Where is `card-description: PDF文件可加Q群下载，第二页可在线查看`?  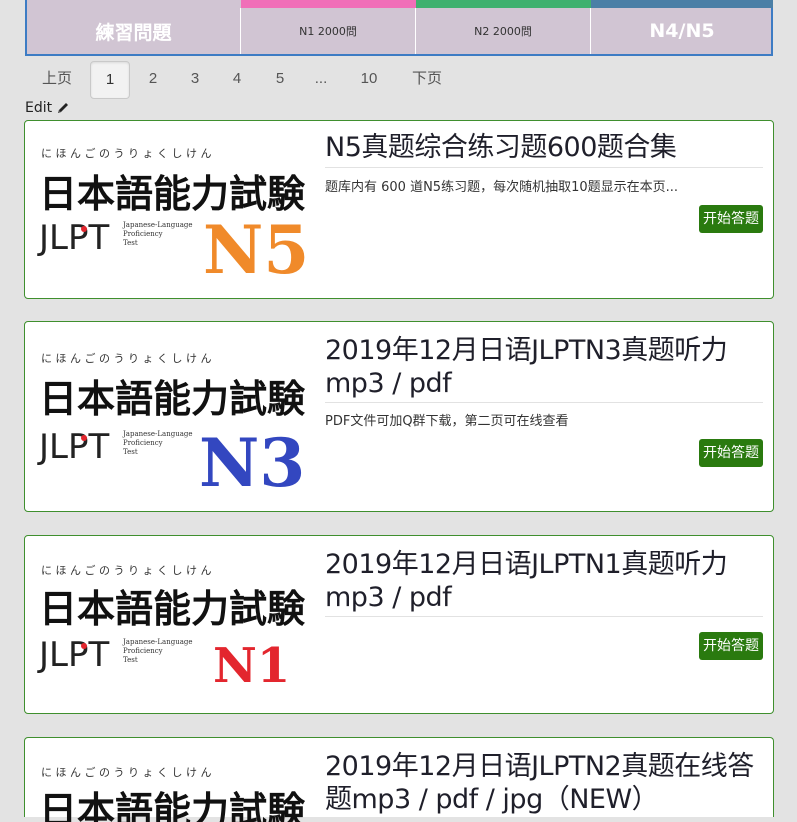 card-description: PDF文件可加Q群下载，第二页可在线查看 is located at coordinates (447, 421).